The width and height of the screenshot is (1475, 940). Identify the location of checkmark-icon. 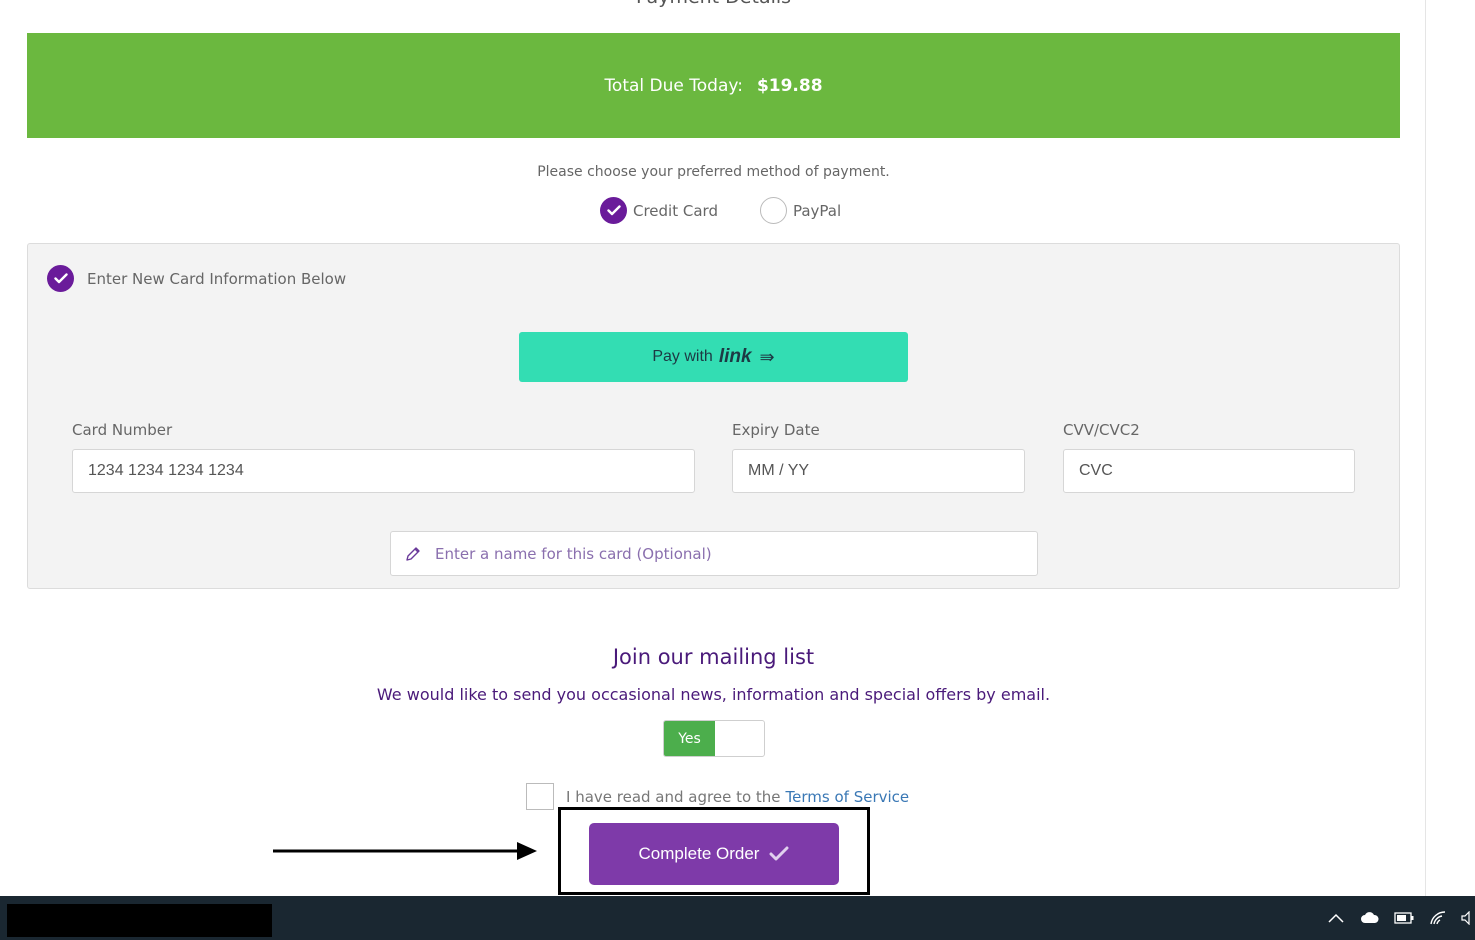
(779, 853).